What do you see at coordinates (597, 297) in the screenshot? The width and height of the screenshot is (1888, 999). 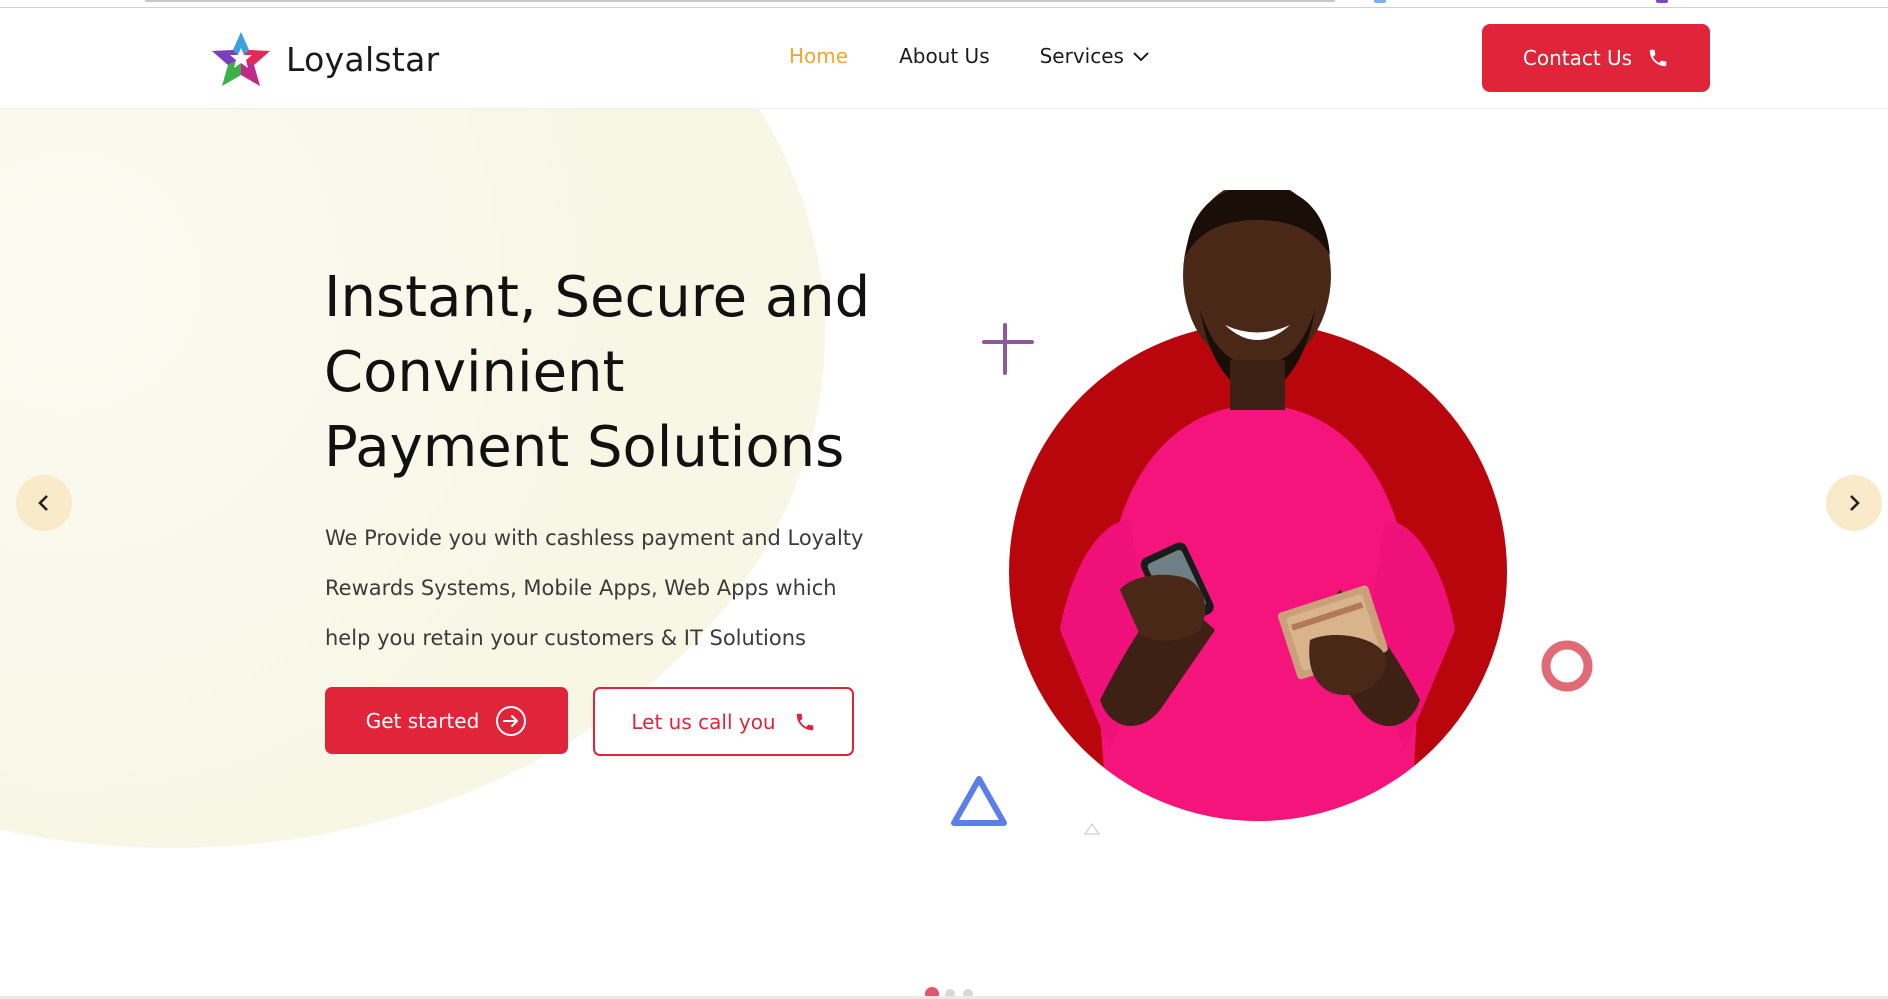 I see `hero-title-line: Instant, Secure and` at bounding box center [597, 297].